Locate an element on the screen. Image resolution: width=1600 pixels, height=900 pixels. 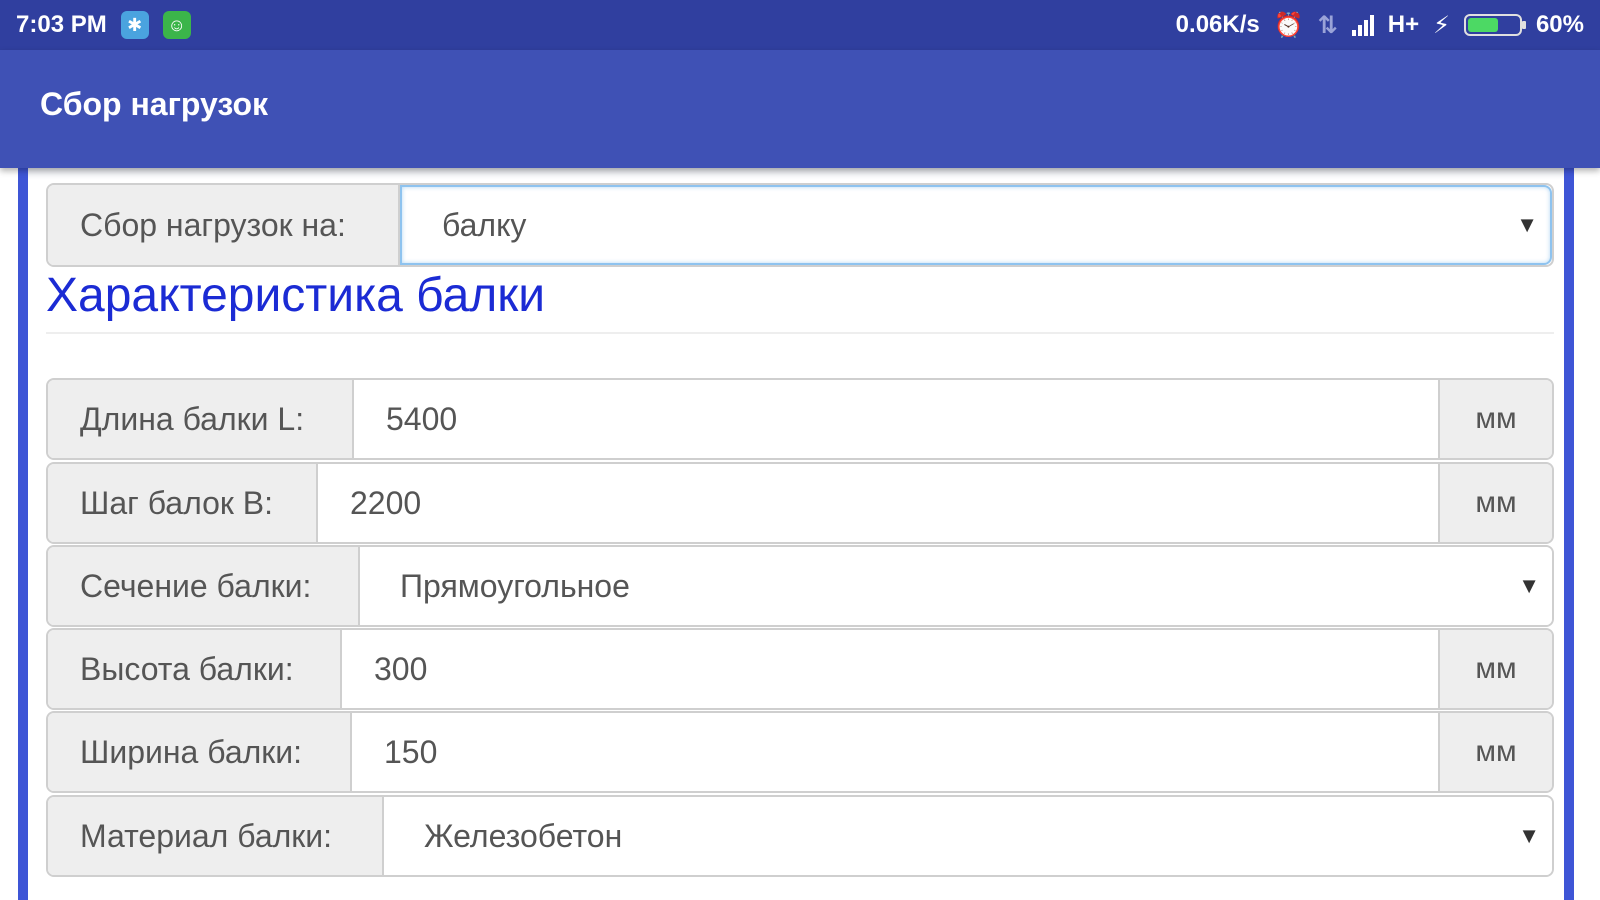
section-divider is located at coordinates (800, 333).